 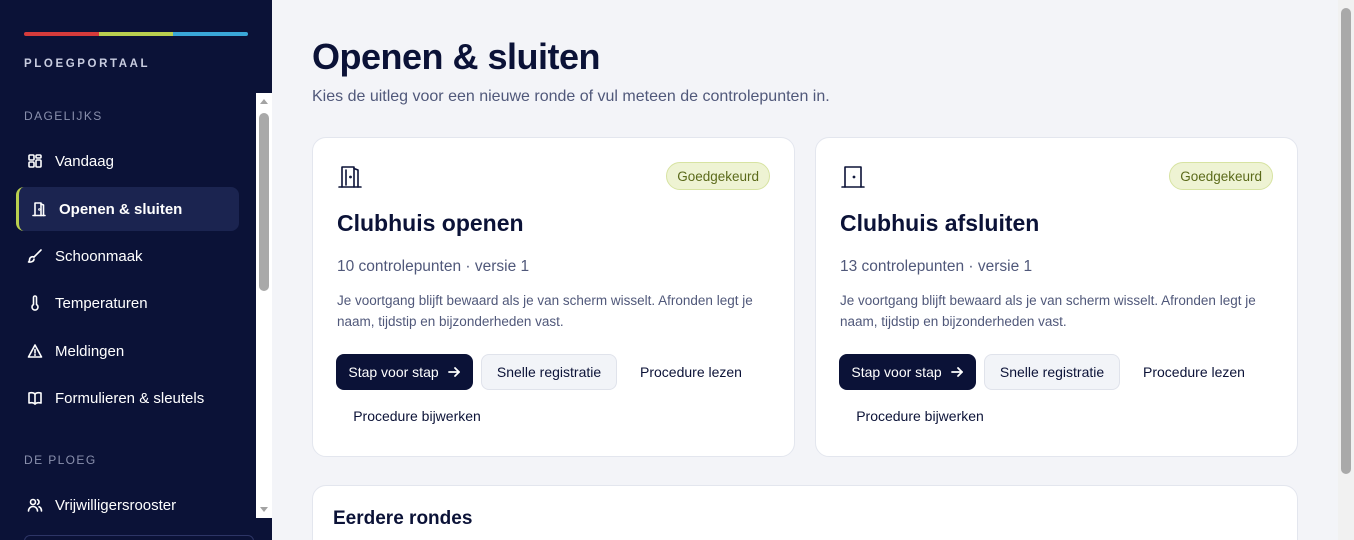 I want to click on door-icon, so click(x=39, y=209).